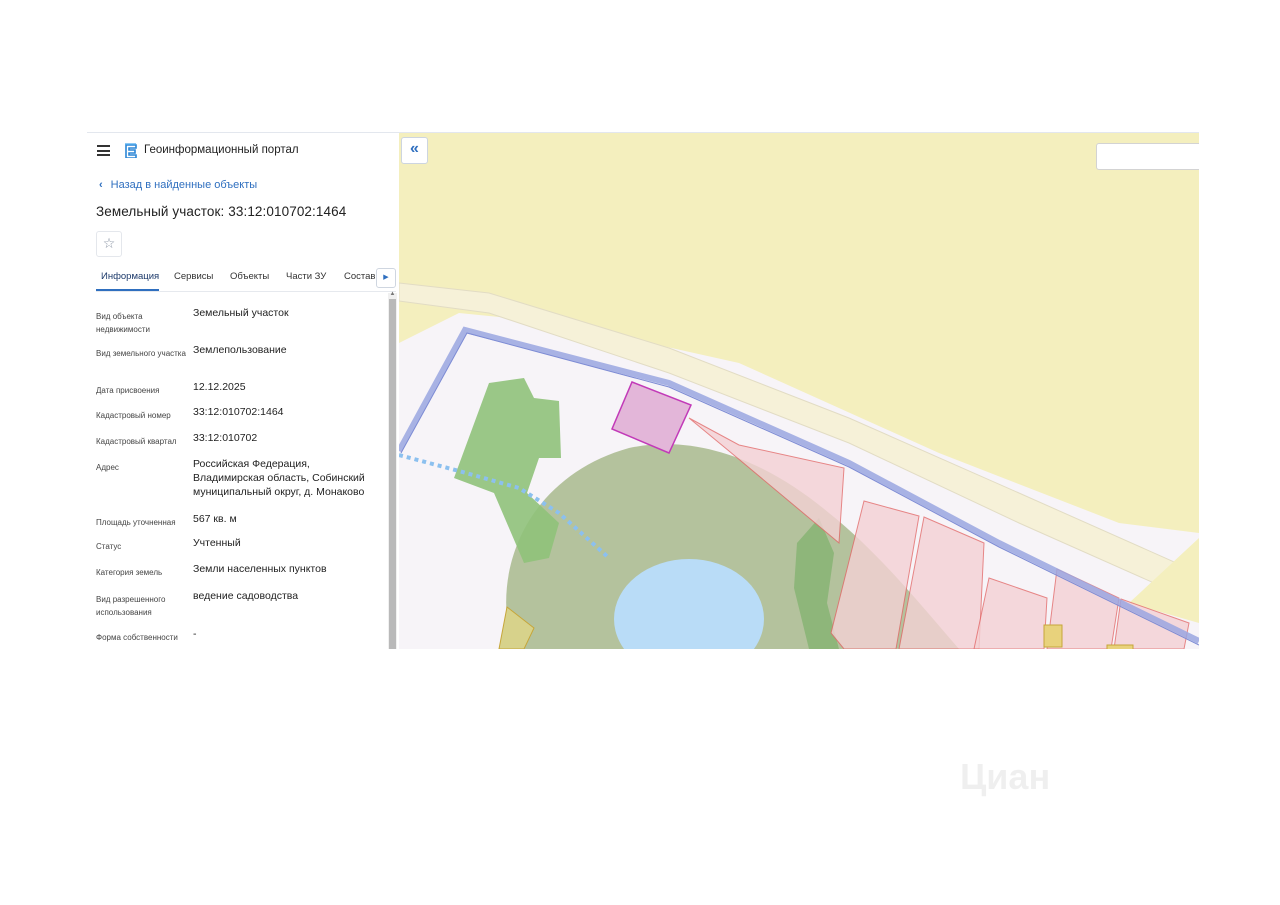  I want to click on star-icon: ☆, so click(109, 244).